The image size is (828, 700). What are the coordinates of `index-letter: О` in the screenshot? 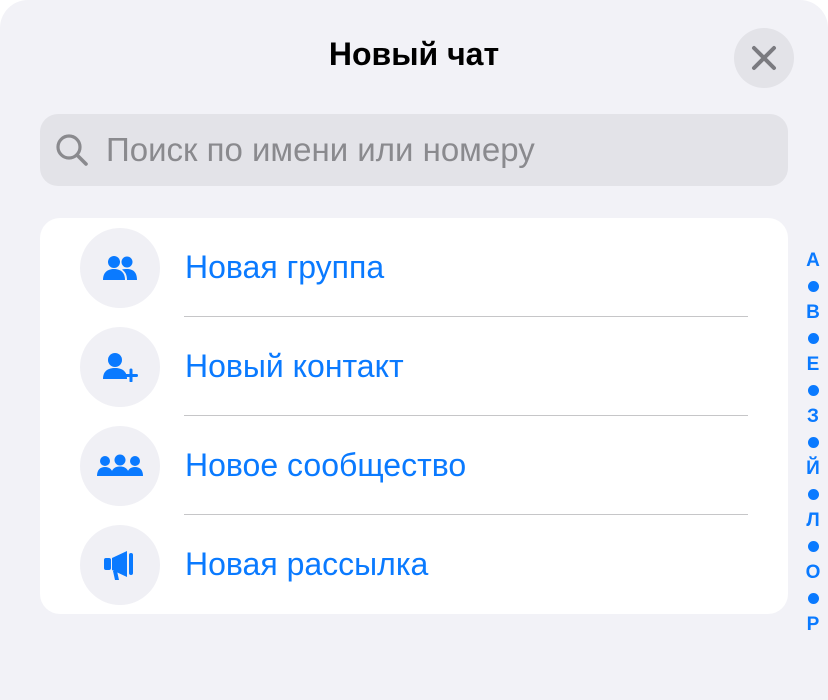 It's located at (813, 573).